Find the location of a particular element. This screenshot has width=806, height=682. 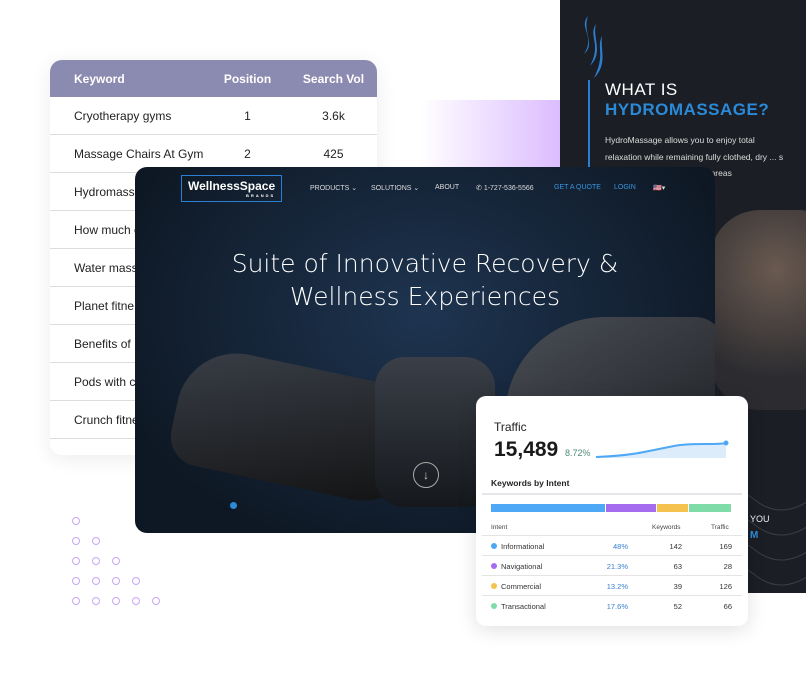

intent-row: Commercial 13.2% 39 126 is located at coordinates (612, 585).